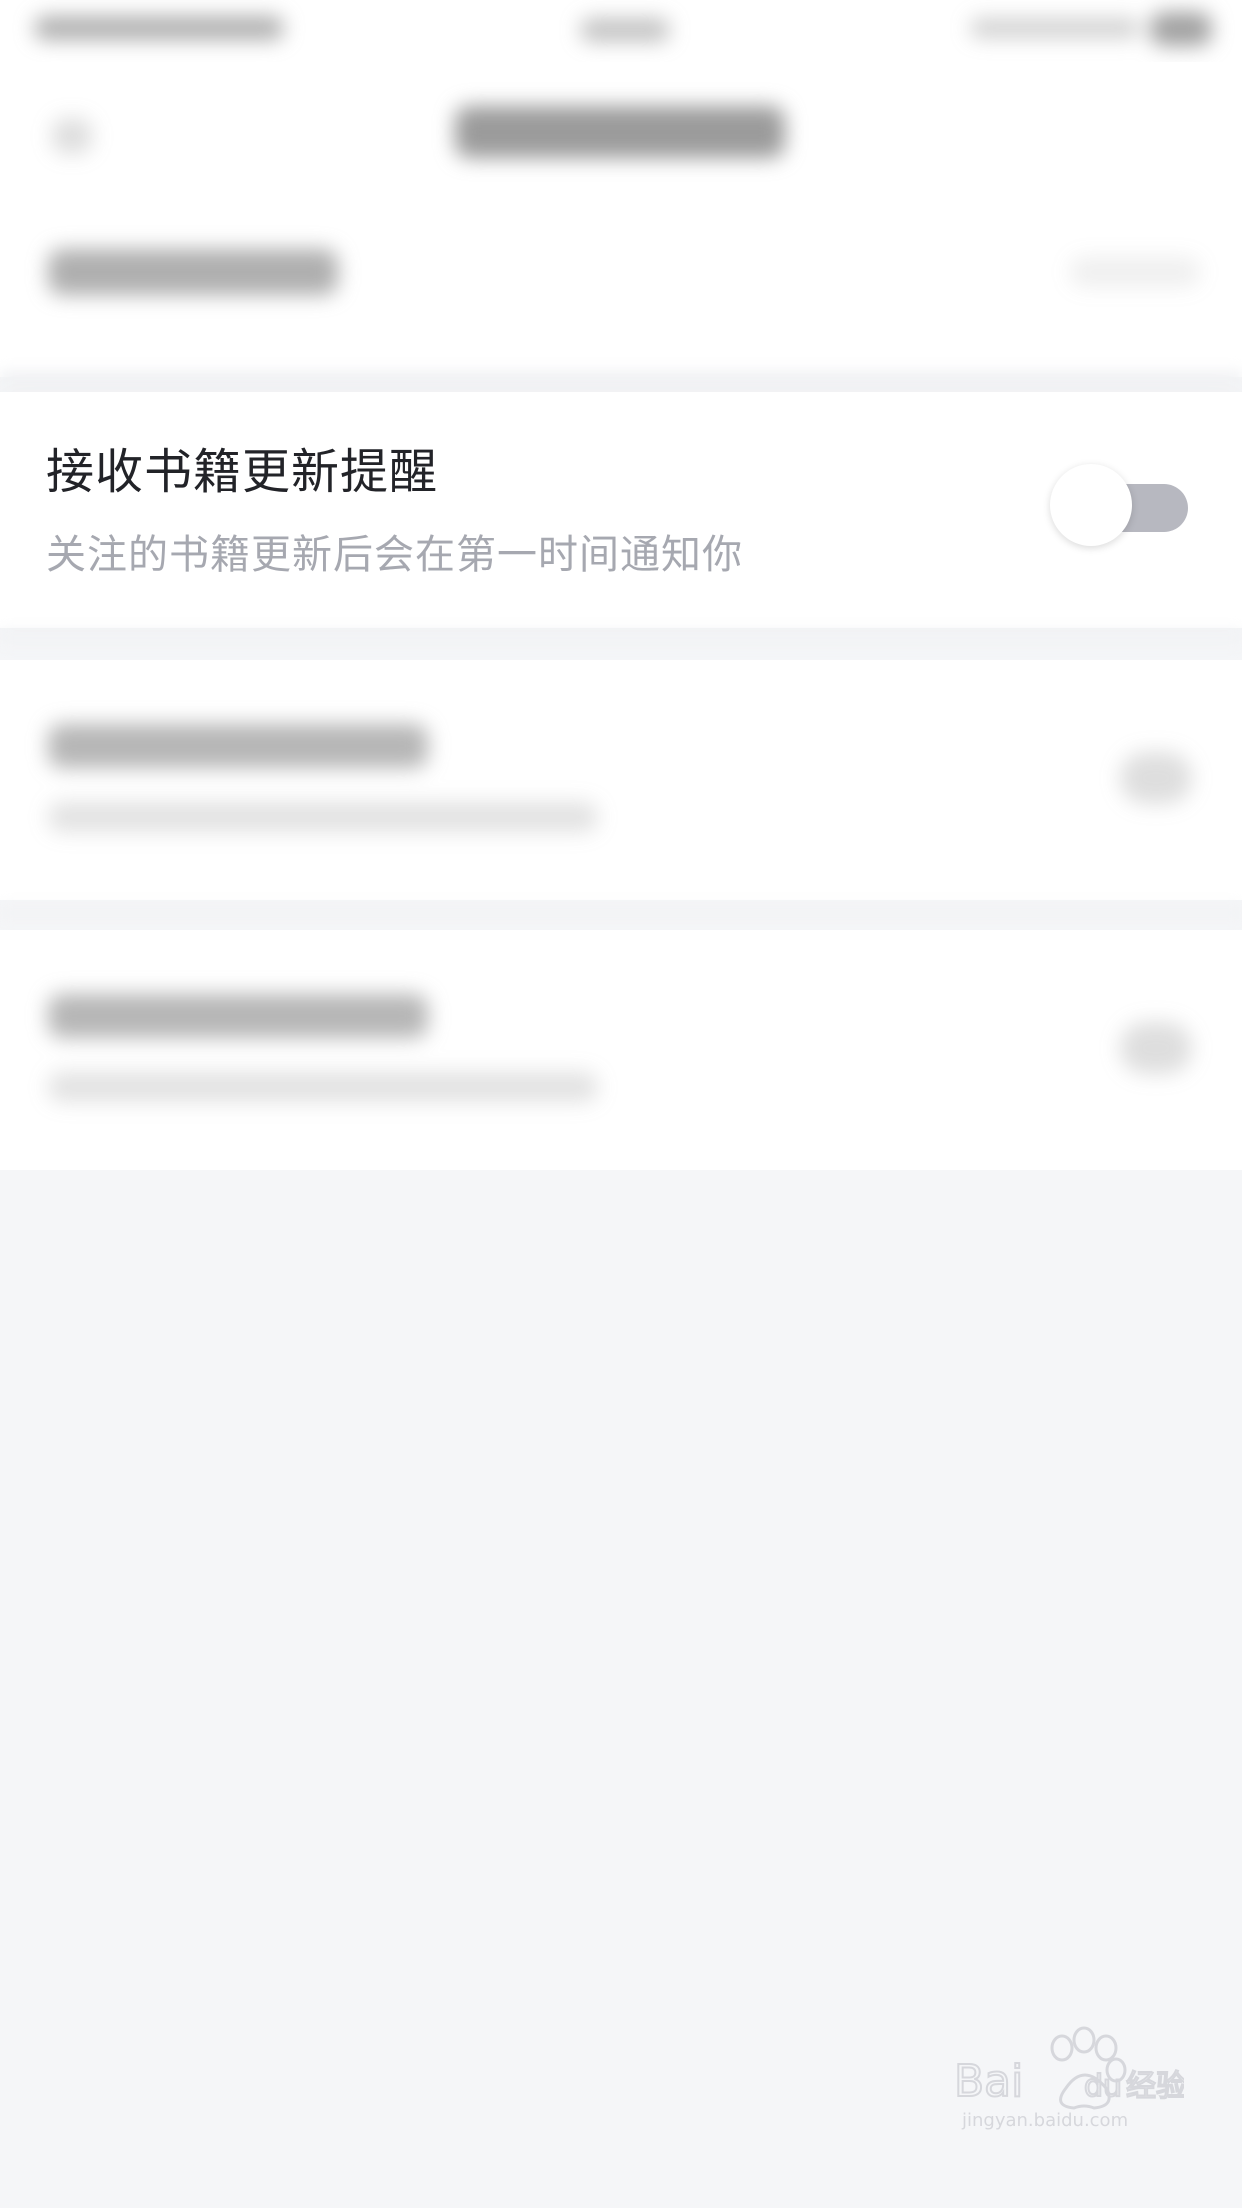 Image resolution: width=1242 pixels, height=2208 pixels. What do you see at coordinates (625, 30) in the screenshot?
I see `clock` at bounding box center [625, 30].